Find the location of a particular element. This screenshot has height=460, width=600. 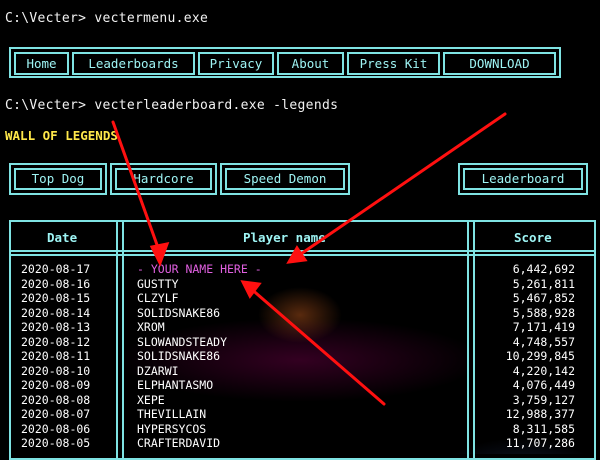

table-row: 2020-08-11 SOLIDSNAKE86 10,299,845 is located at coordinates (302, 356).